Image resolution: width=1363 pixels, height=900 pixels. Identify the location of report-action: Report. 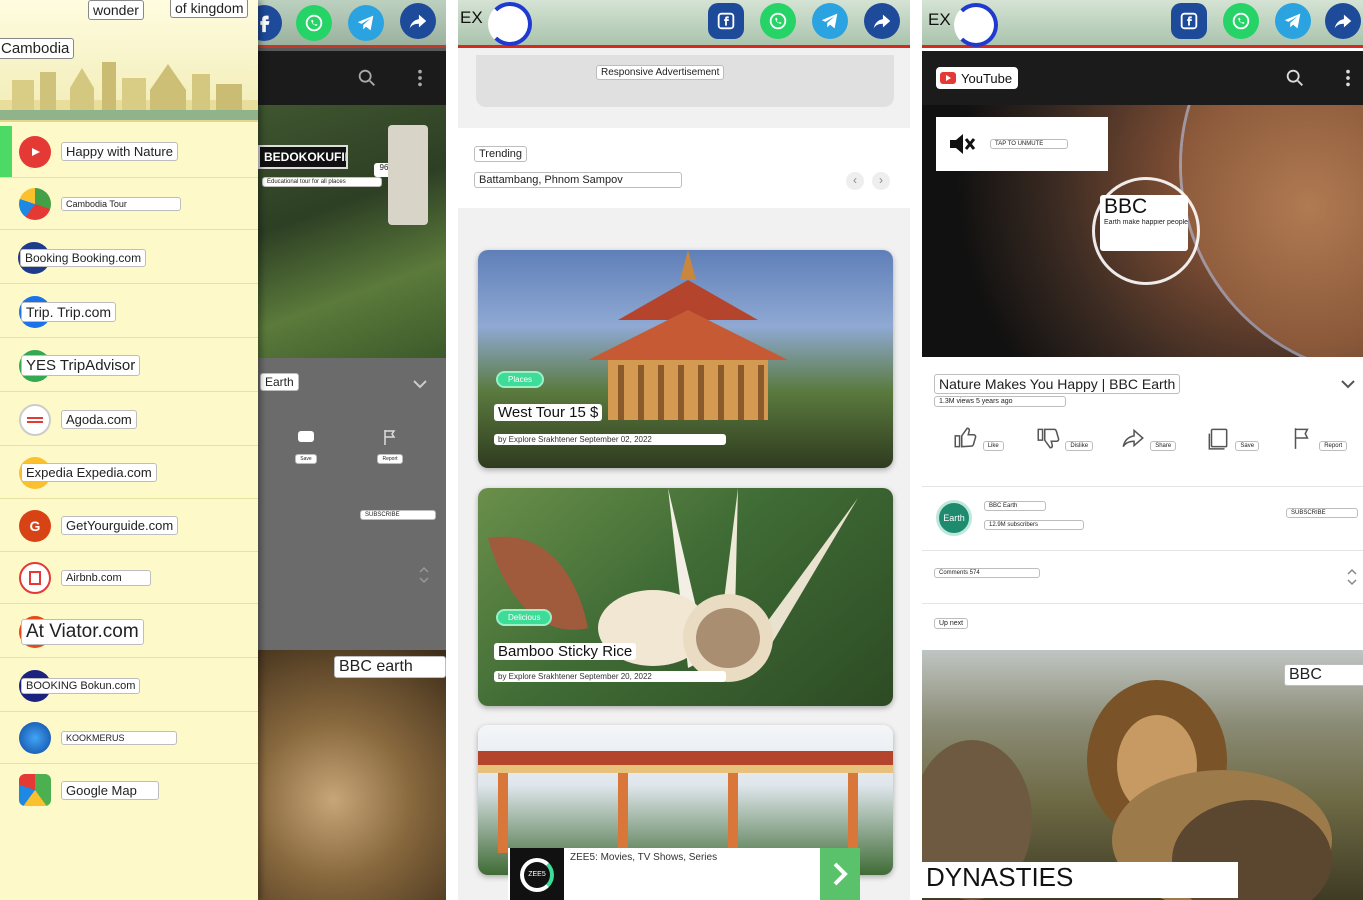
(390, 448).